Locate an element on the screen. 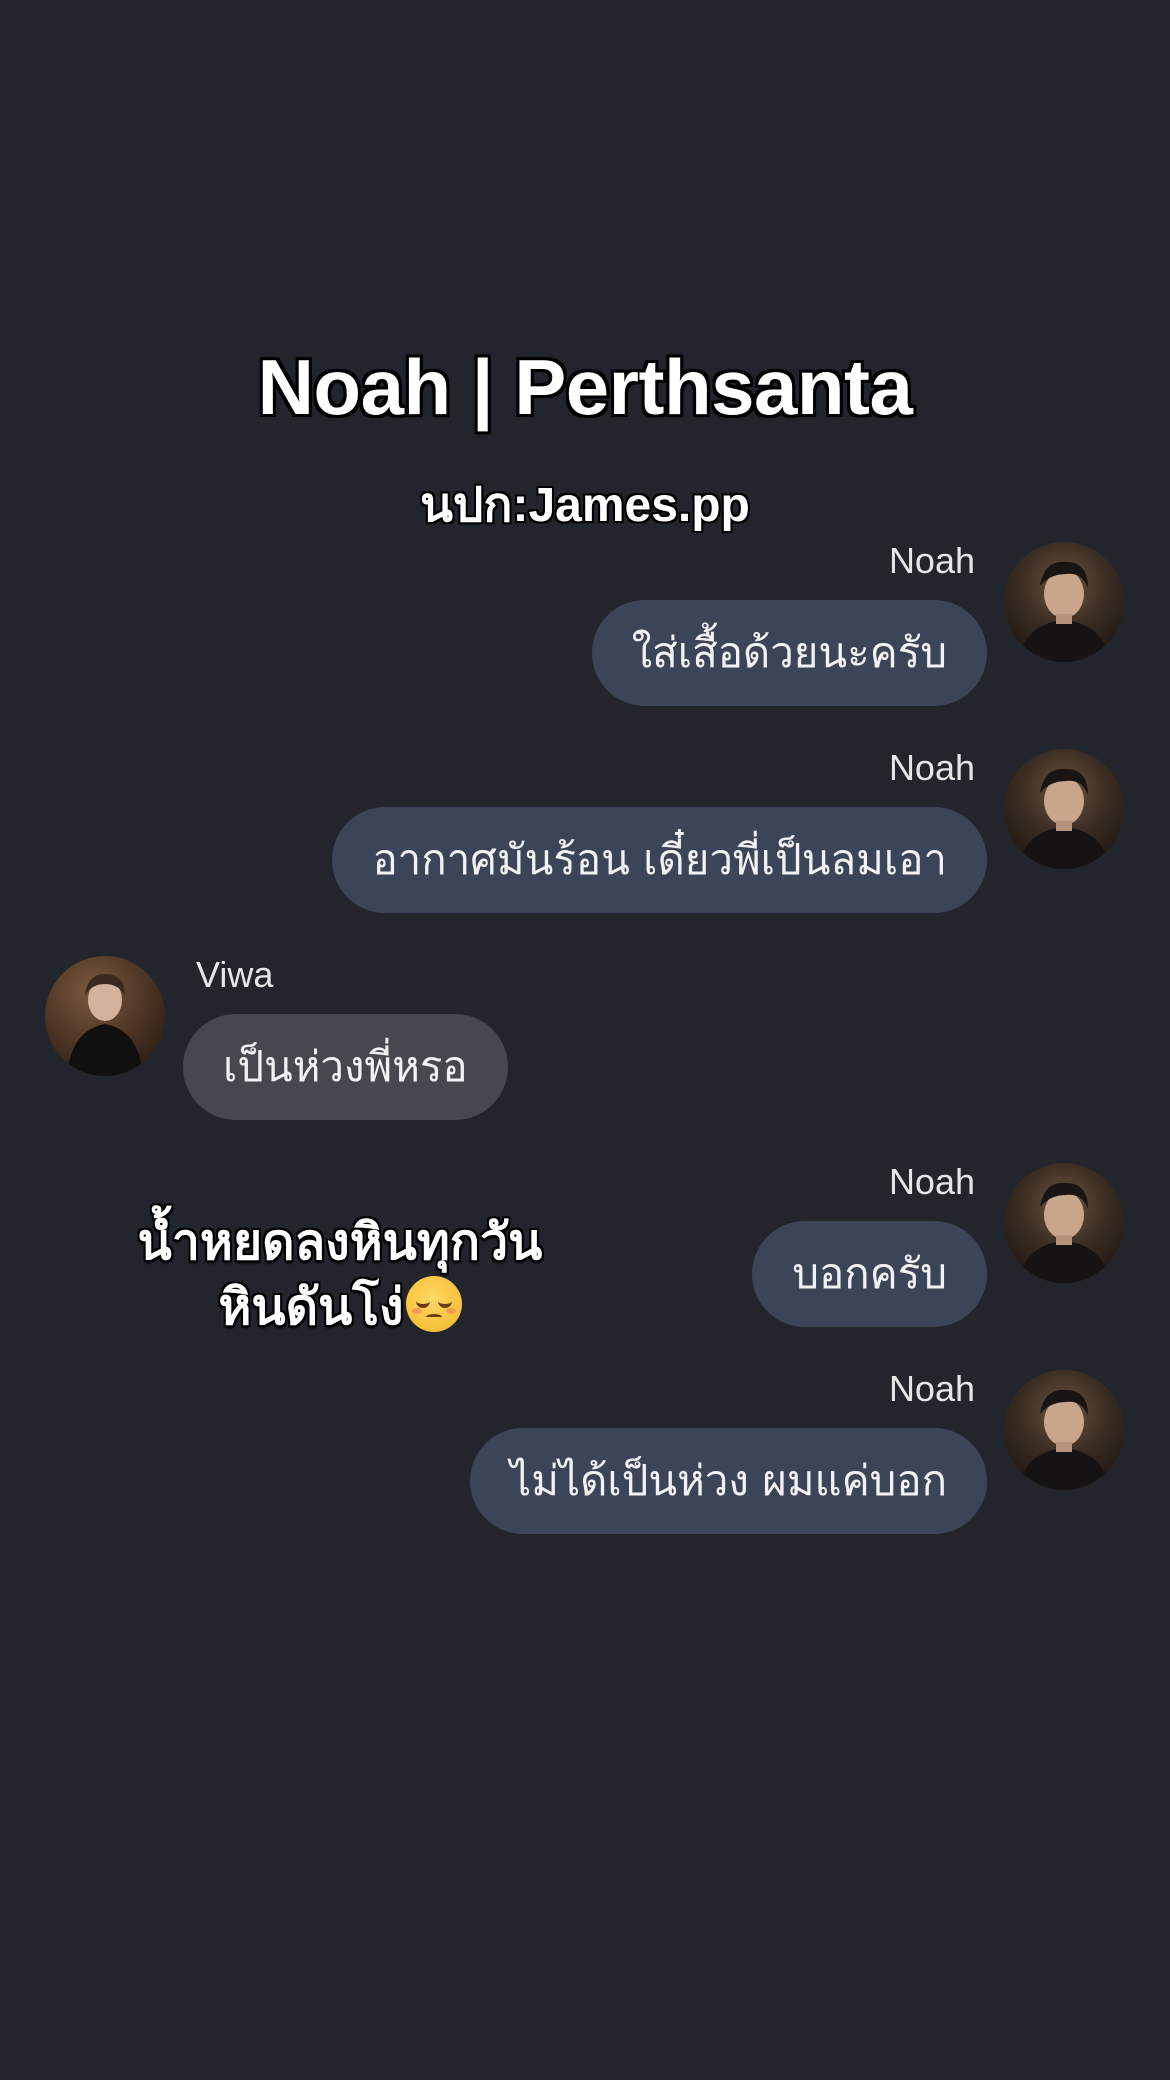 Image resolution: width=1170 pixels, height=2080 pixels. page-title: Noah | Perthsanta is located at coordinates (585, 387).